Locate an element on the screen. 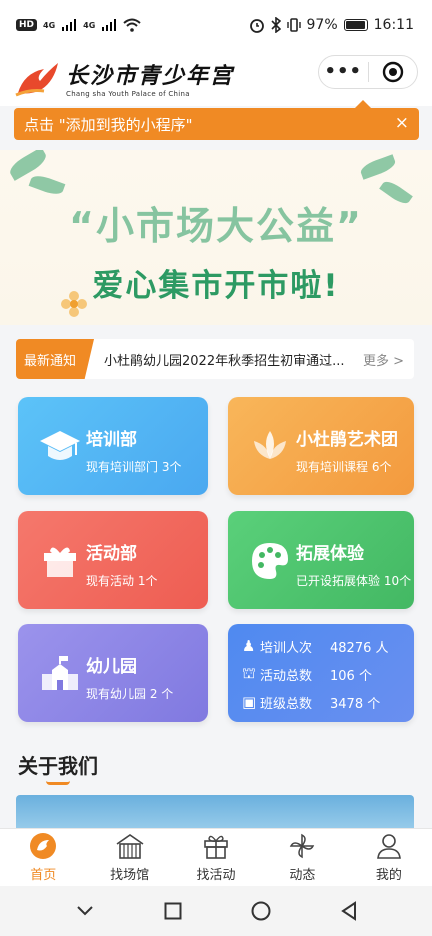  vibrate-icon is located at coordinates (293, 25).